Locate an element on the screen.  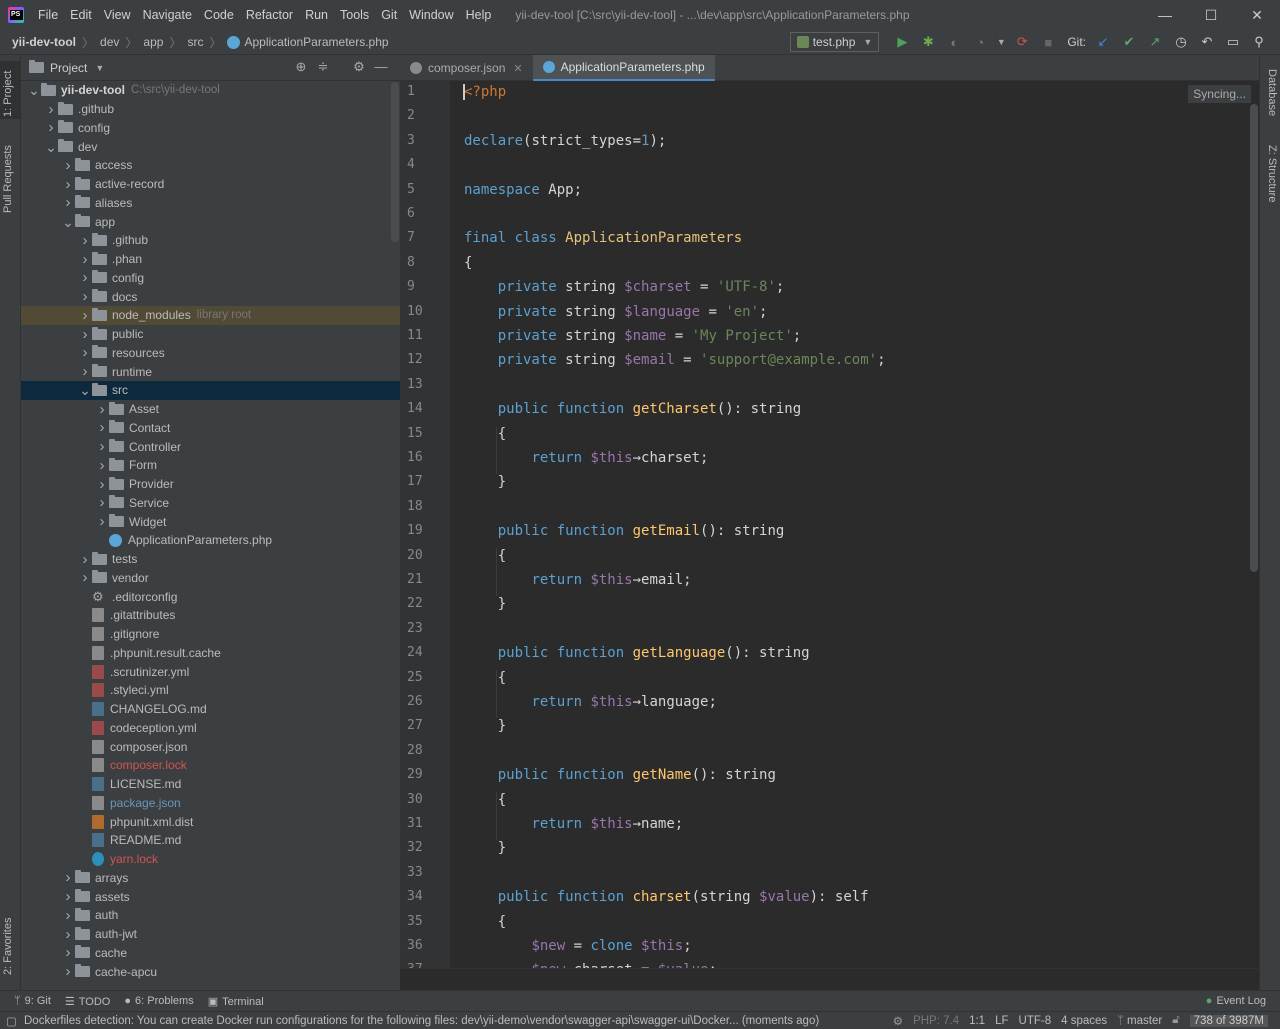
tree-folder: › aliases is located at coordinates (210, 203).